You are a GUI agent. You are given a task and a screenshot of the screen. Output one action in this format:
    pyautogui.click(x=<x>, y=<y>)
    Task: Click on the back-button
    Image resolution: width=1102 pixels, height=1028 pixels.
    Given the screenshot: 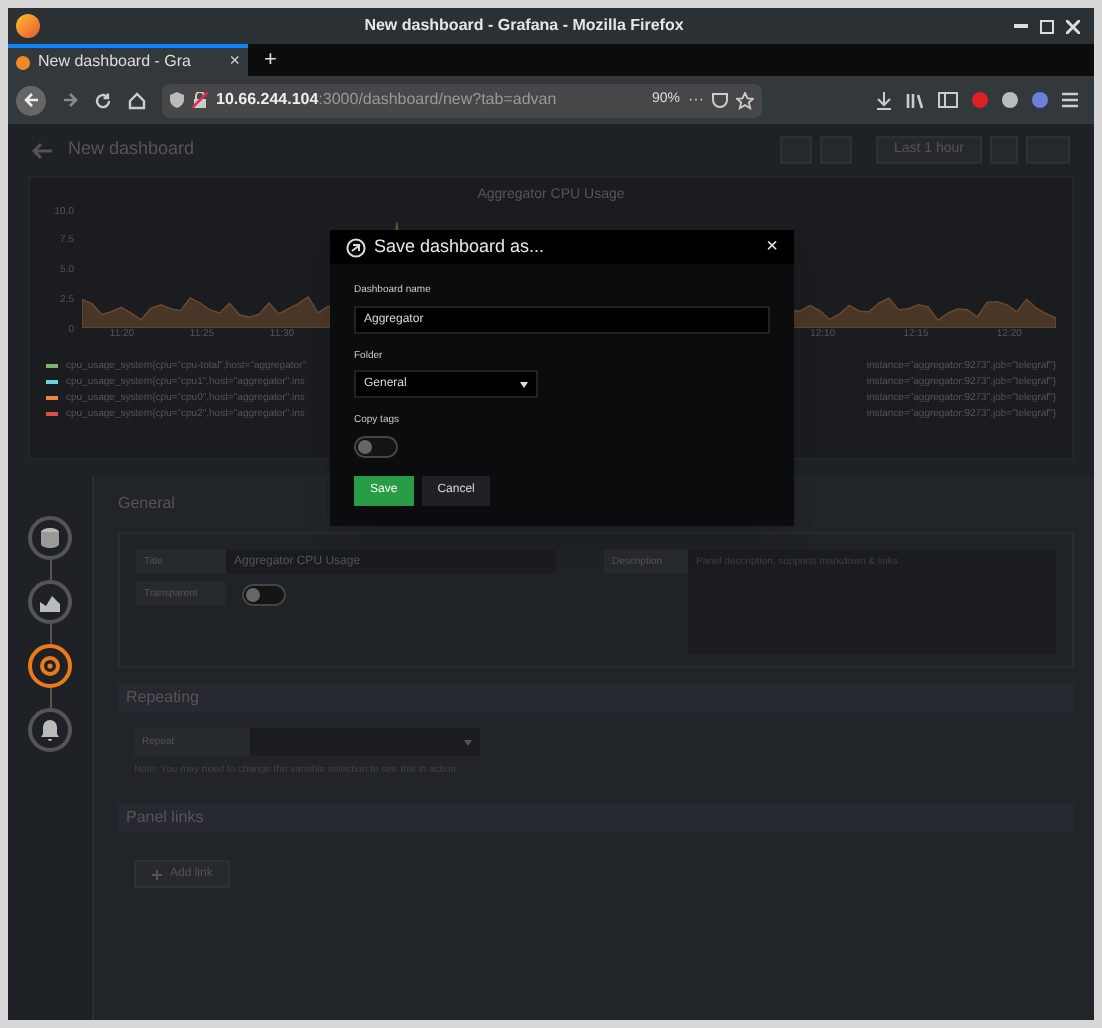 What is the action you would take?
    pyautogui.click(x=31, y=100)
    